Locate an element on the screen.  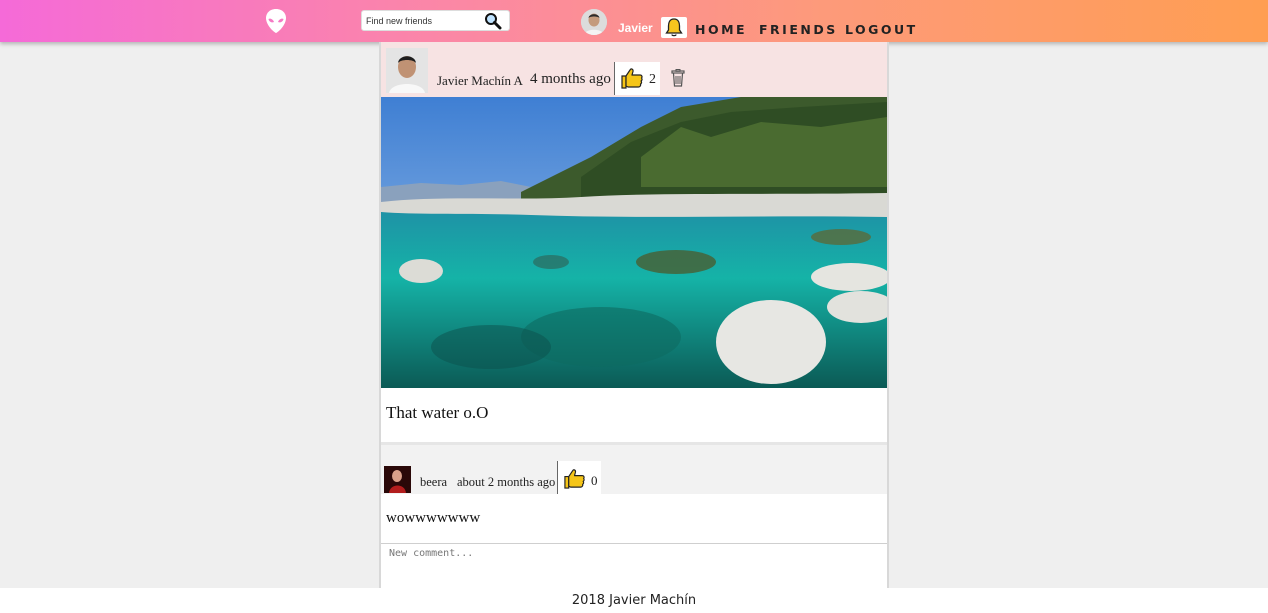
nav-home-link: HOME is located at coordinates (721, 29).